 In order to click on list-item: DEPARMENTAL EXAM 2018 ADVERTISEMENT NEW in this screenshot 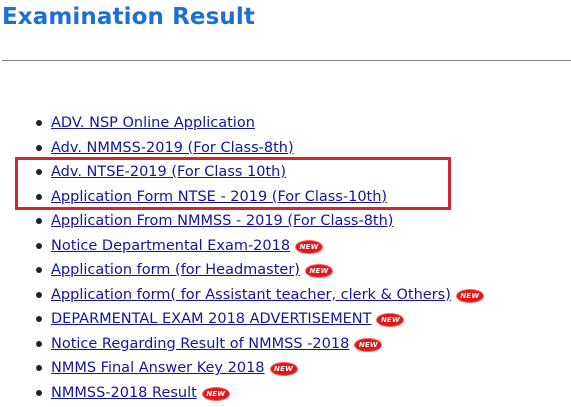, I will do `click(241, 320)`.